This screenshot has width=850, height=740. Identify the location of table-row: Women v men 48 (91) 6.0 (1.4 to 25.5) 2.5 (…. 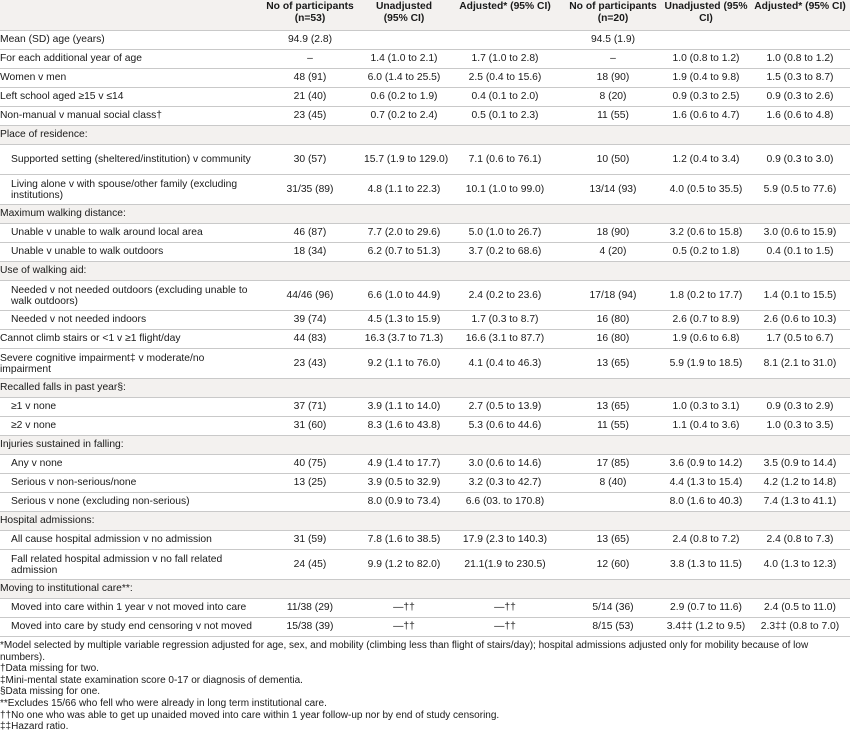
(425, 78).